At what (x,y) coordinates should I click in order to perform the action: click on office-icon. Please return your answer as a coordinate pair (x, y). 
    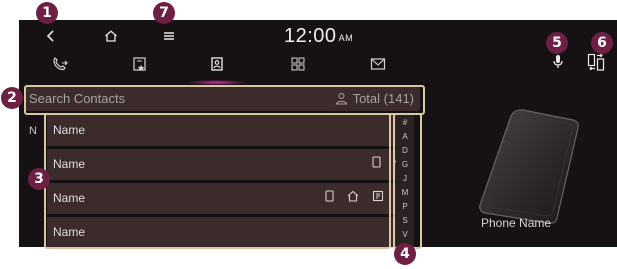
    Looking at the image, I should click on (378, 196).